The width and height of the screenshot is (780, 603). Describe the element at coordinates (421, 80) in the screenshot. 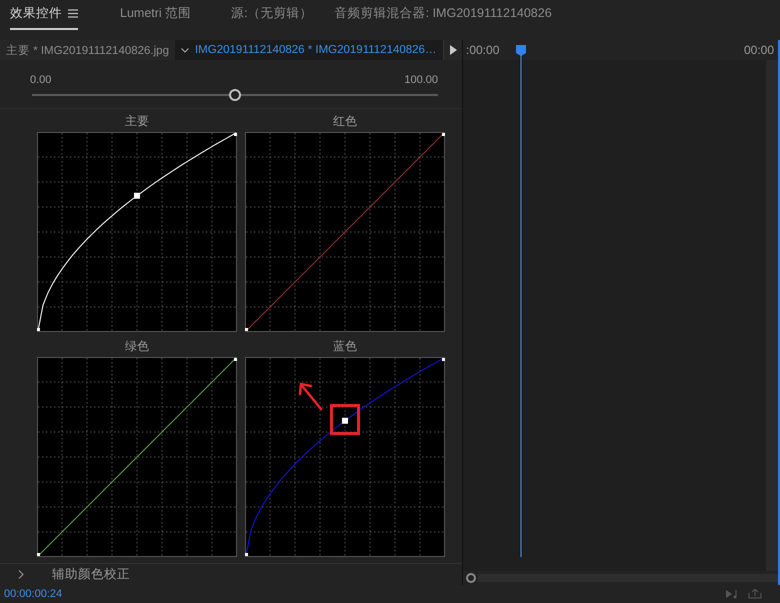

I see `slider-max-label: 100.00` at that location.